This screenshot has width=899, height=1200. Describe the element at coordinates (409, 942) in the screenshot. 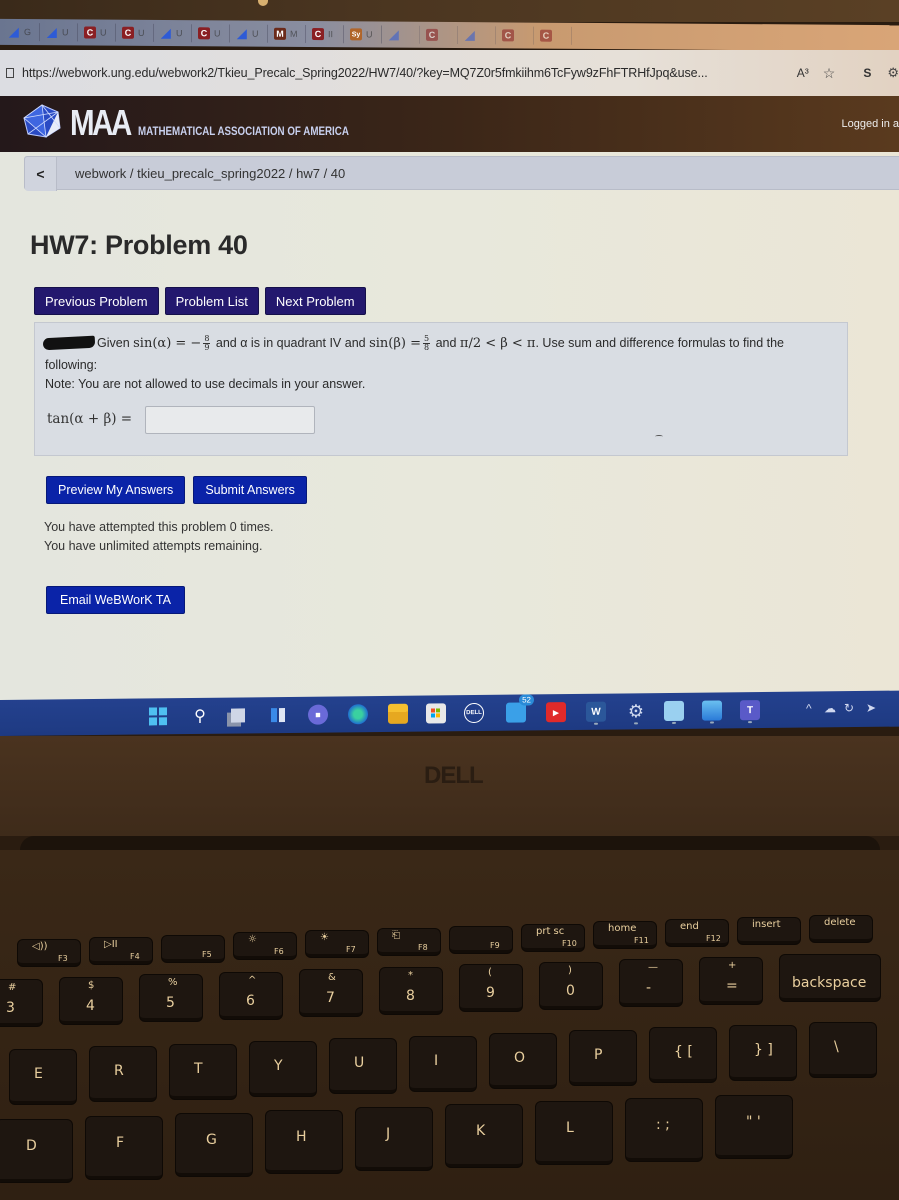

I see `key-f8: ⎗ F8` at that location.